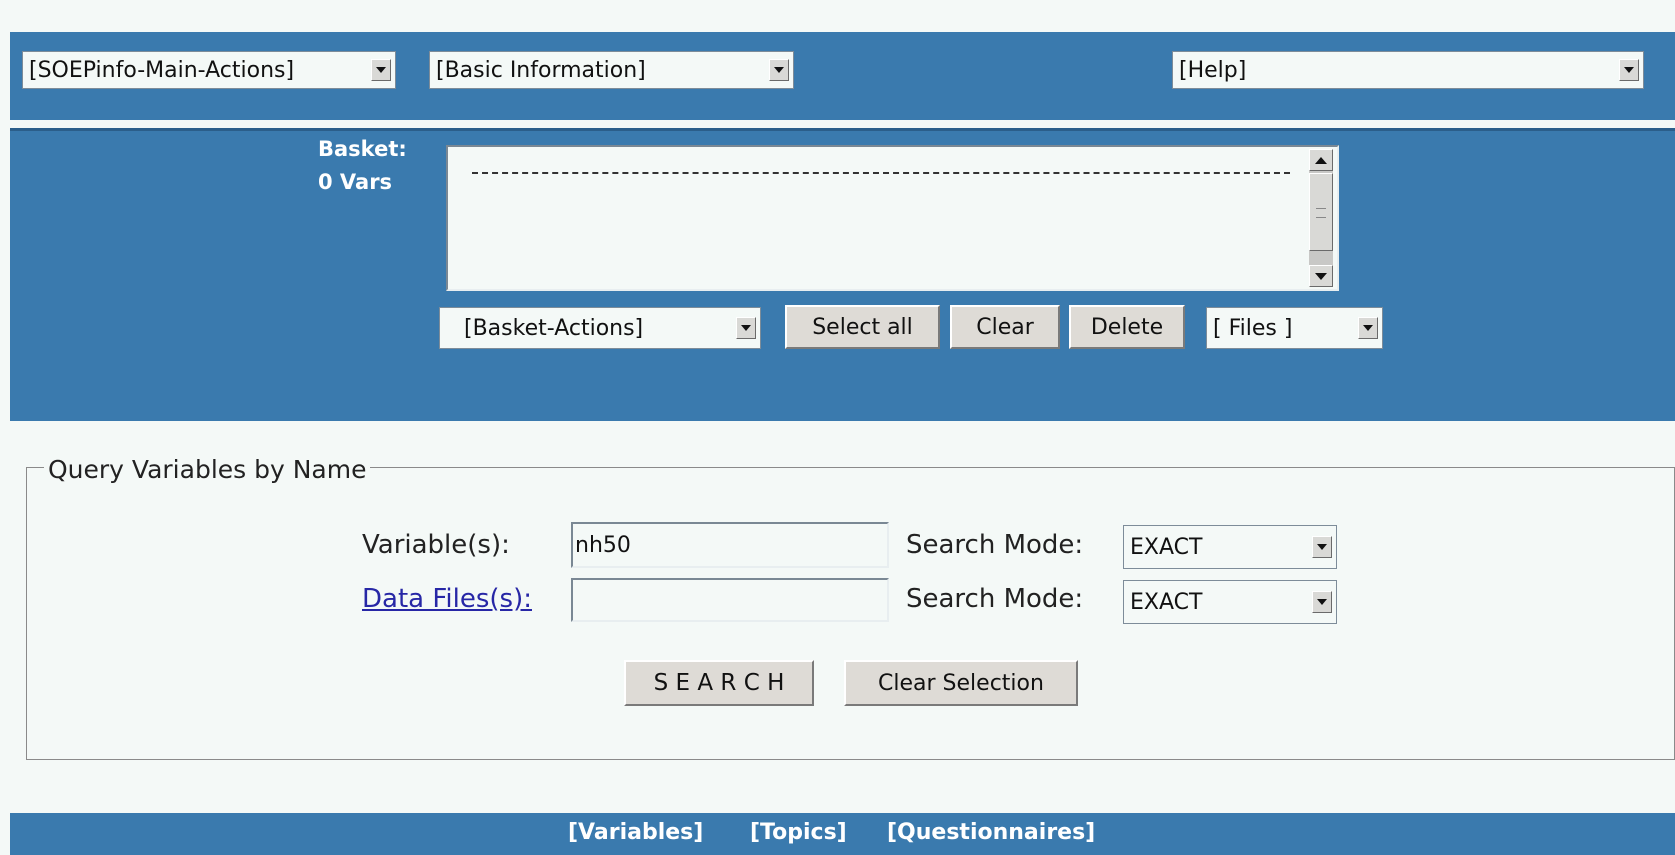  I want to click on clear-button: Clear, so click(1005, 327).